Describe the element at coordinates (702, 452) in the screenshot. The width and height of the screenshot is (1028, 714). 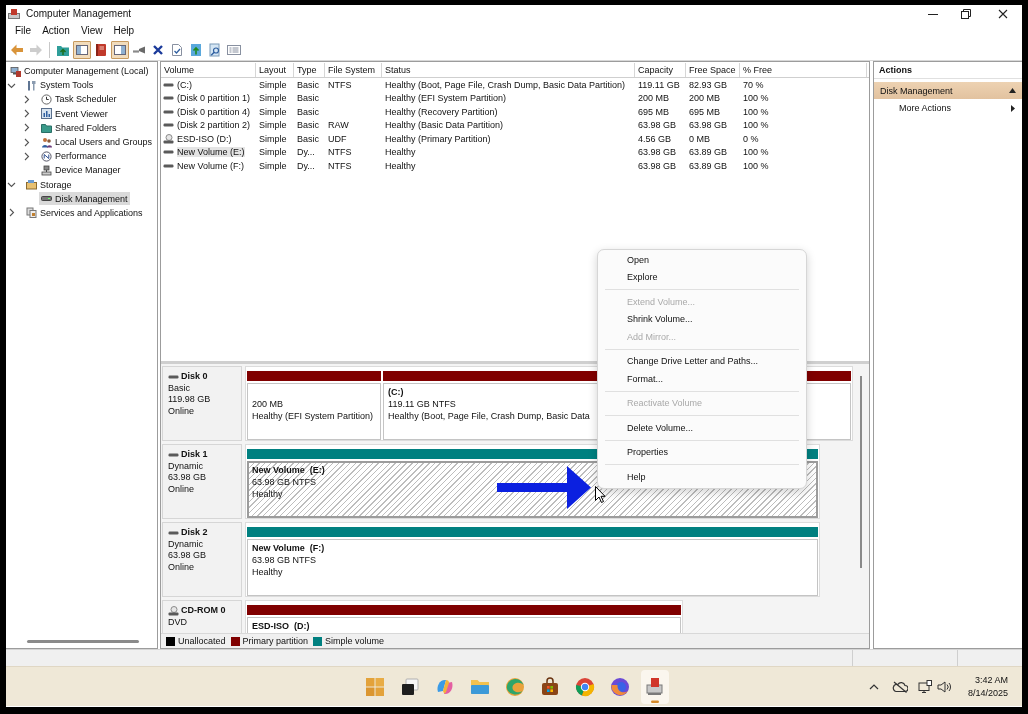
I see `menu-item: Properties` at that location.